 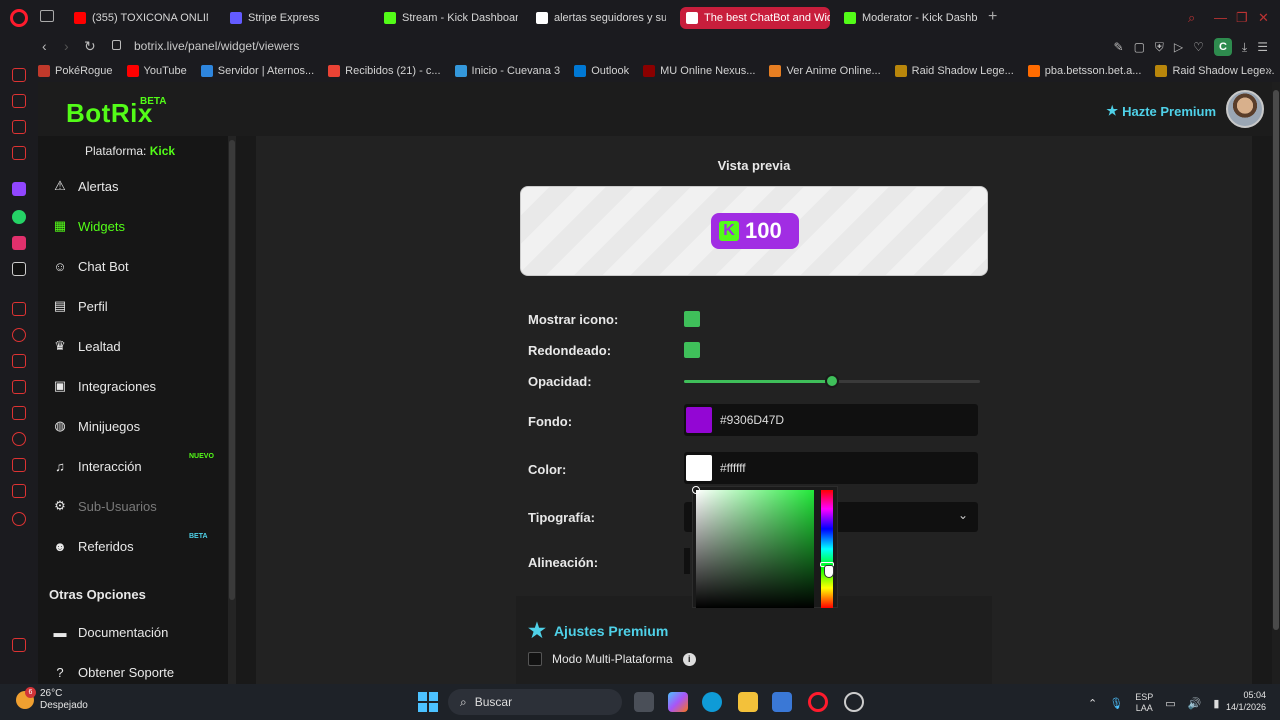 I want to click on mostrar-icono-checkbox, so click(x=692, y=319).